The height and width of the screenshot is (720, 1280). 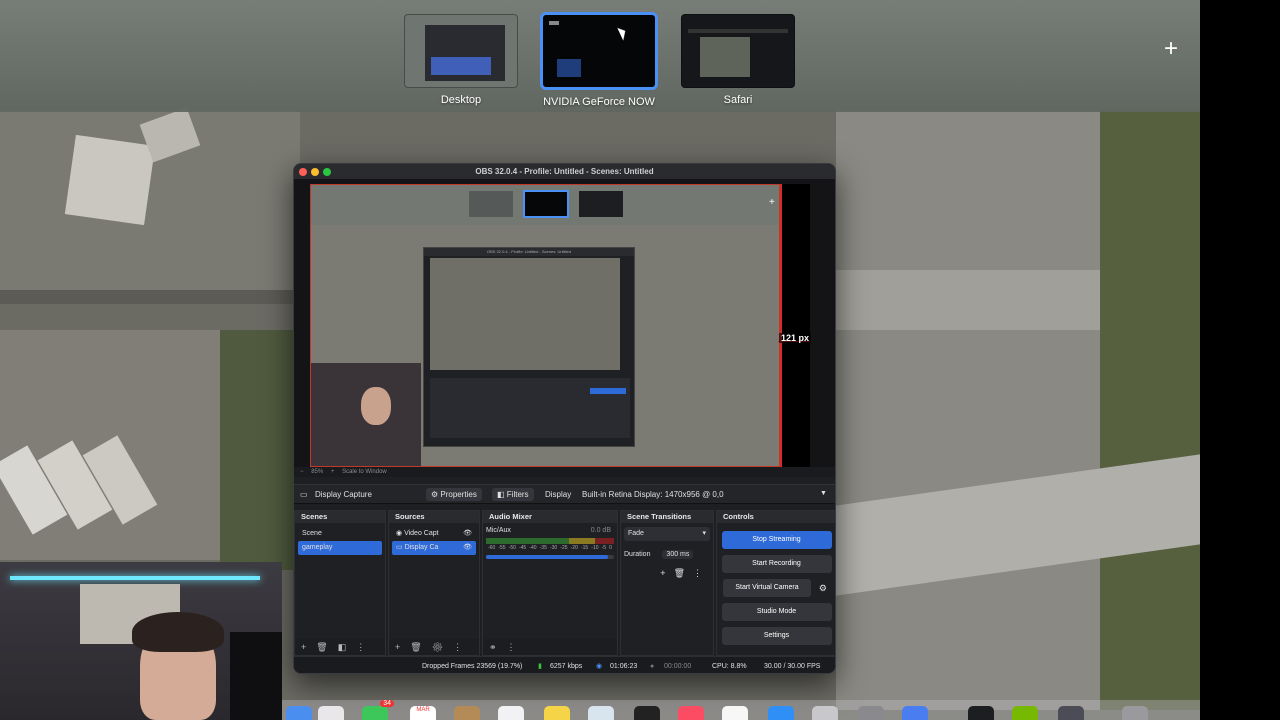 What do you see at coordinates (331, 713) in the screenshot?
I see `photos-icon` at bounding box center [331, 713].